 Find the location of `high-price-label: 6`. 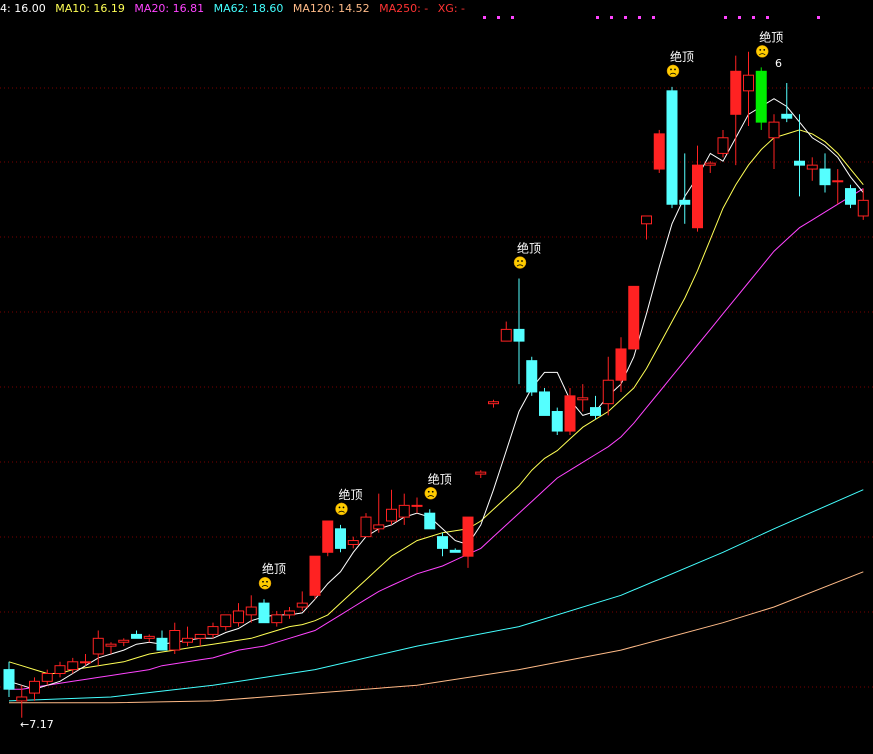

high-price-label: 6 is located at coordinates (778, 63).